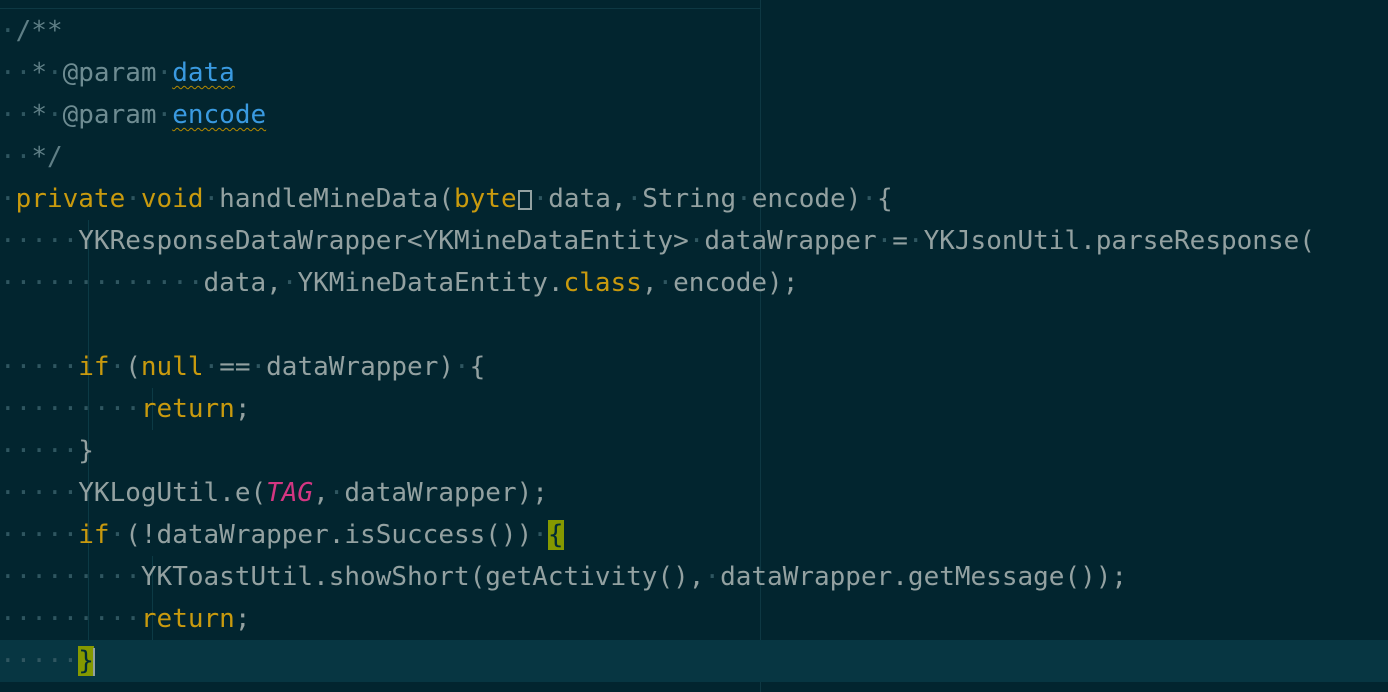 Image resolution: width=1388 pixels, height=692 pixels. Describe the element at coordinates (806, 199) in the screenshot. I see `code-token: encode)` at that location.